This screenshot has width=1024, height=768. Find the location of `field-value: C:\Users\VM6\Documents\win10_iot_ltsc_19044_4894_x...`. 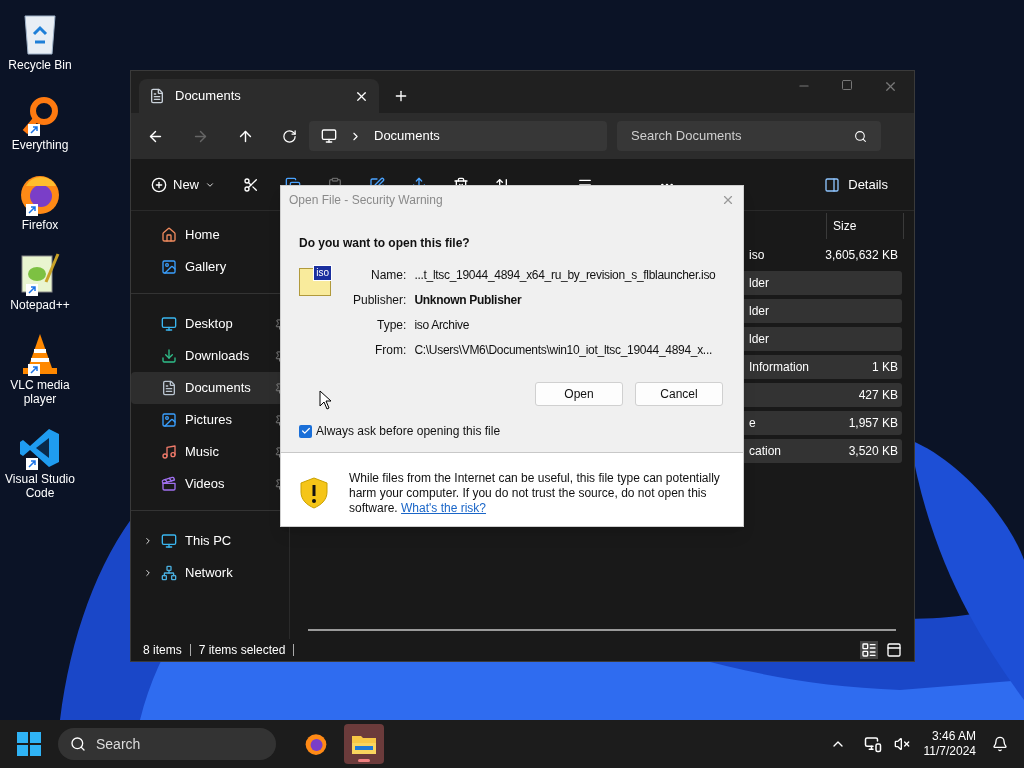

field-value: C:\Users\VM6\Documents\win10_iot_ltsc_19044_4894_x... is located at coordinates (563, 350).